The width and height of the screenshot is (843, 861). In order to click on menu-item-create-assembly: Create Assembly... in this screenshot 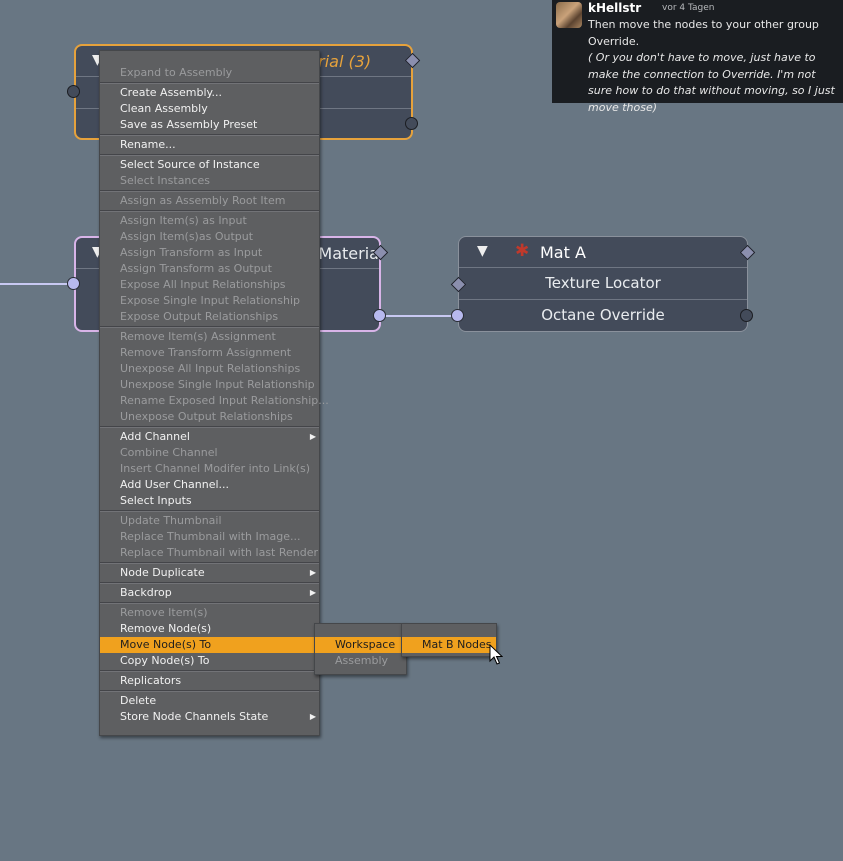, I will do `click(209, 93)`.